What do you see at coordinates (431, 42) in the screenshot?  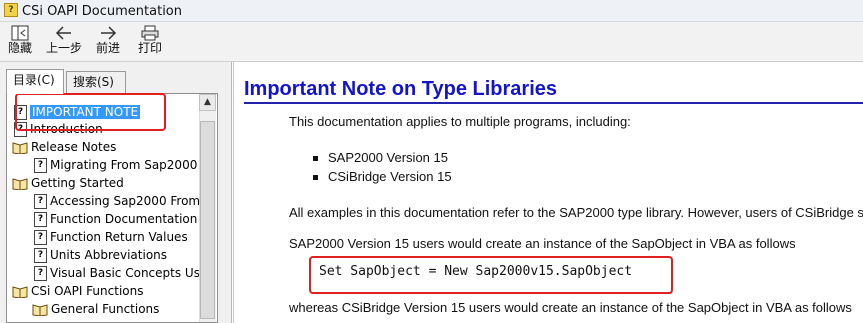 I see `toolbar` at bounding box center [431, 42].